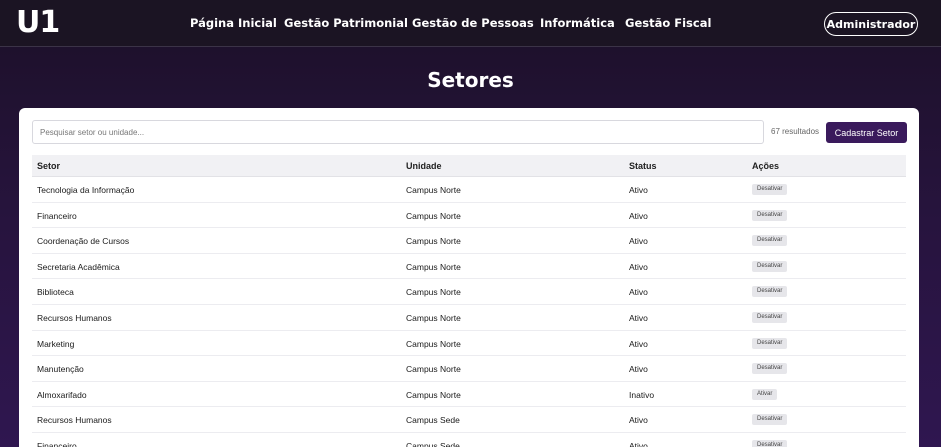 Image resolution: width=941 pixels, height=447 pixels. What do you see at coordinates (766, 166) in the screenshot?
I see `column-header-acoes: Ações` at bounding box center [766, 166].